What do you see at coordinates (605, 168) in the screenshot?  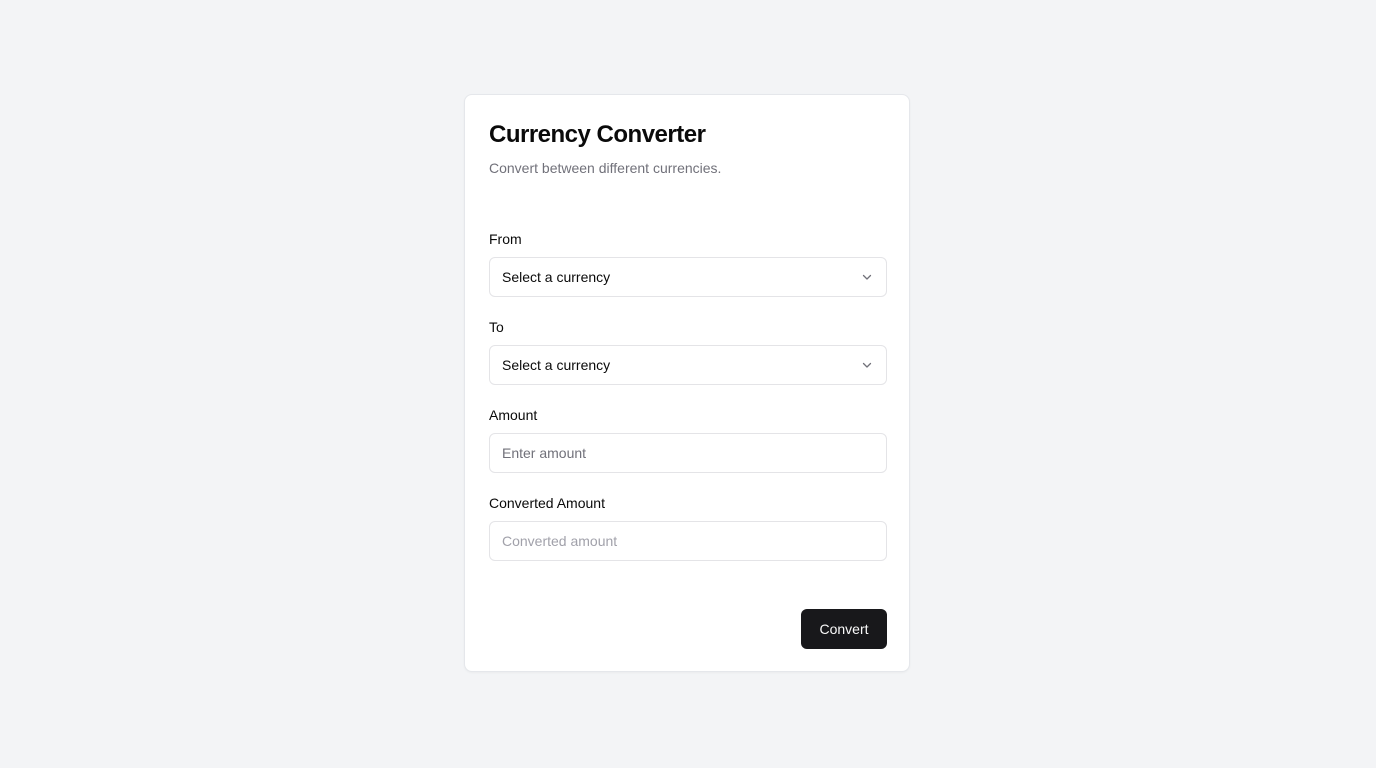 I see `card-description: Convert between different currencies.` at bounding box center [605, 168].